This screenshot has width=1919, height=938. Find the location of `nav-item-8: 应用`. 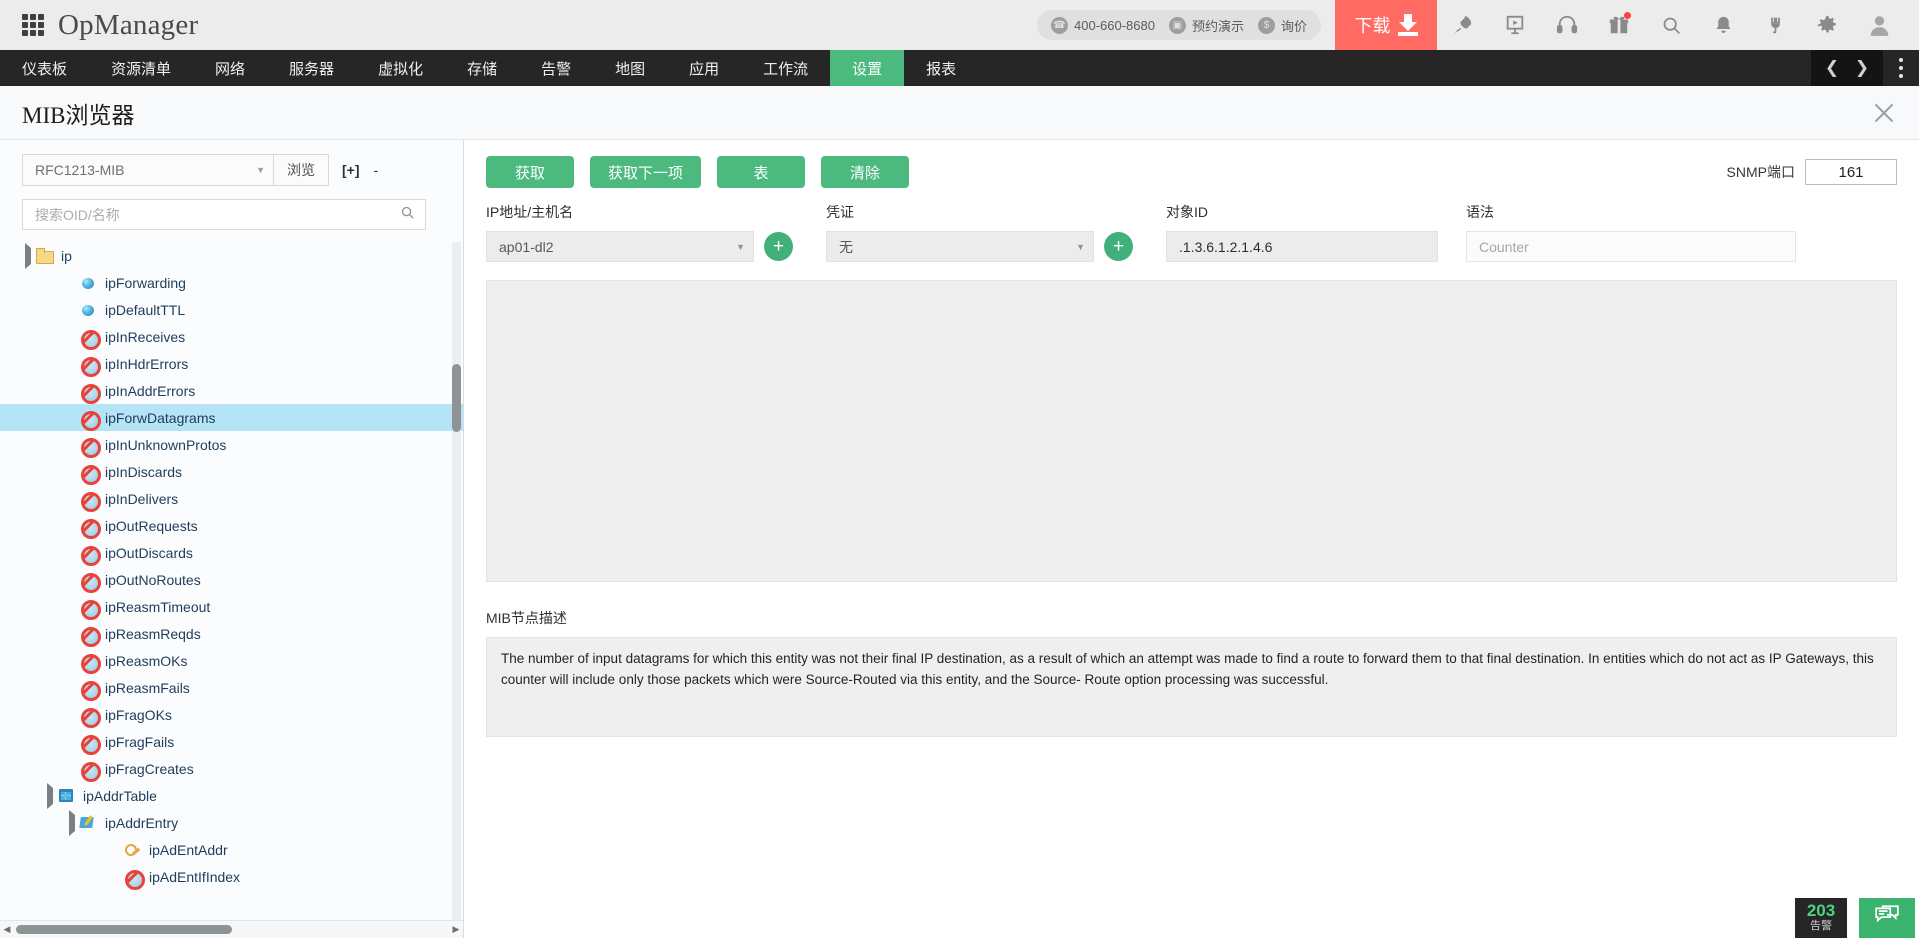

nav-item-8: 应用 is located at coordinates (704, 68).